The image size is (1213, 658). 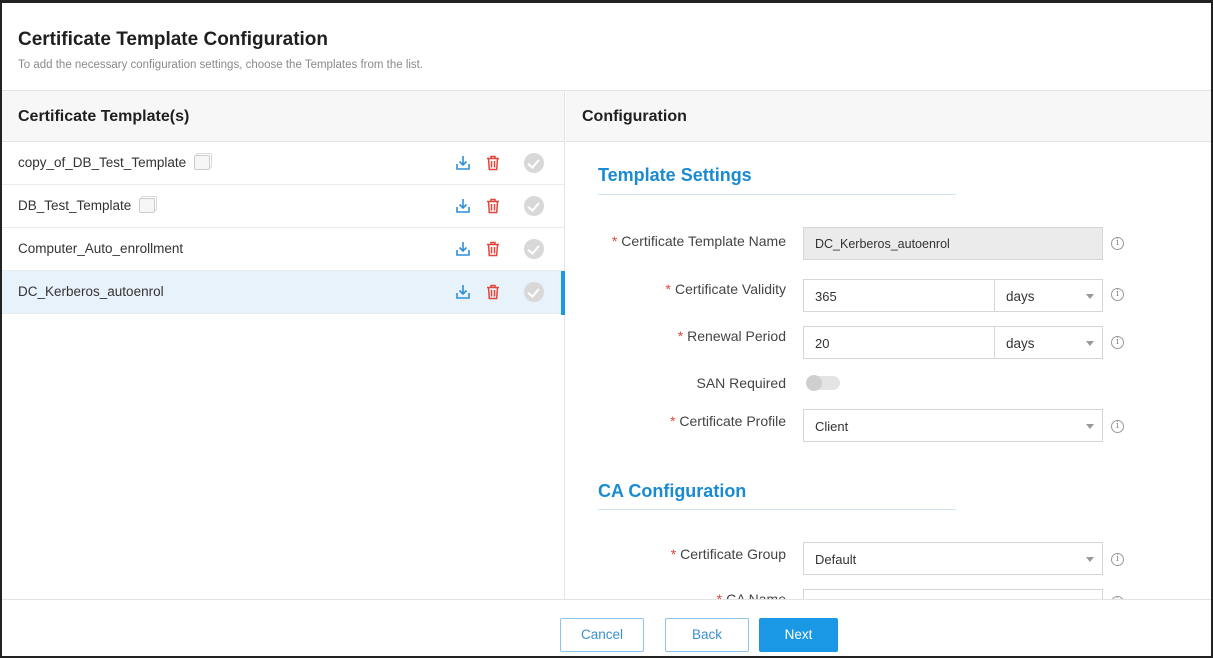 What do you see at coordinates (283, 206) in the screenshot?
I see `template-row: DB_Test_Template` at bounding box center [283, 206].